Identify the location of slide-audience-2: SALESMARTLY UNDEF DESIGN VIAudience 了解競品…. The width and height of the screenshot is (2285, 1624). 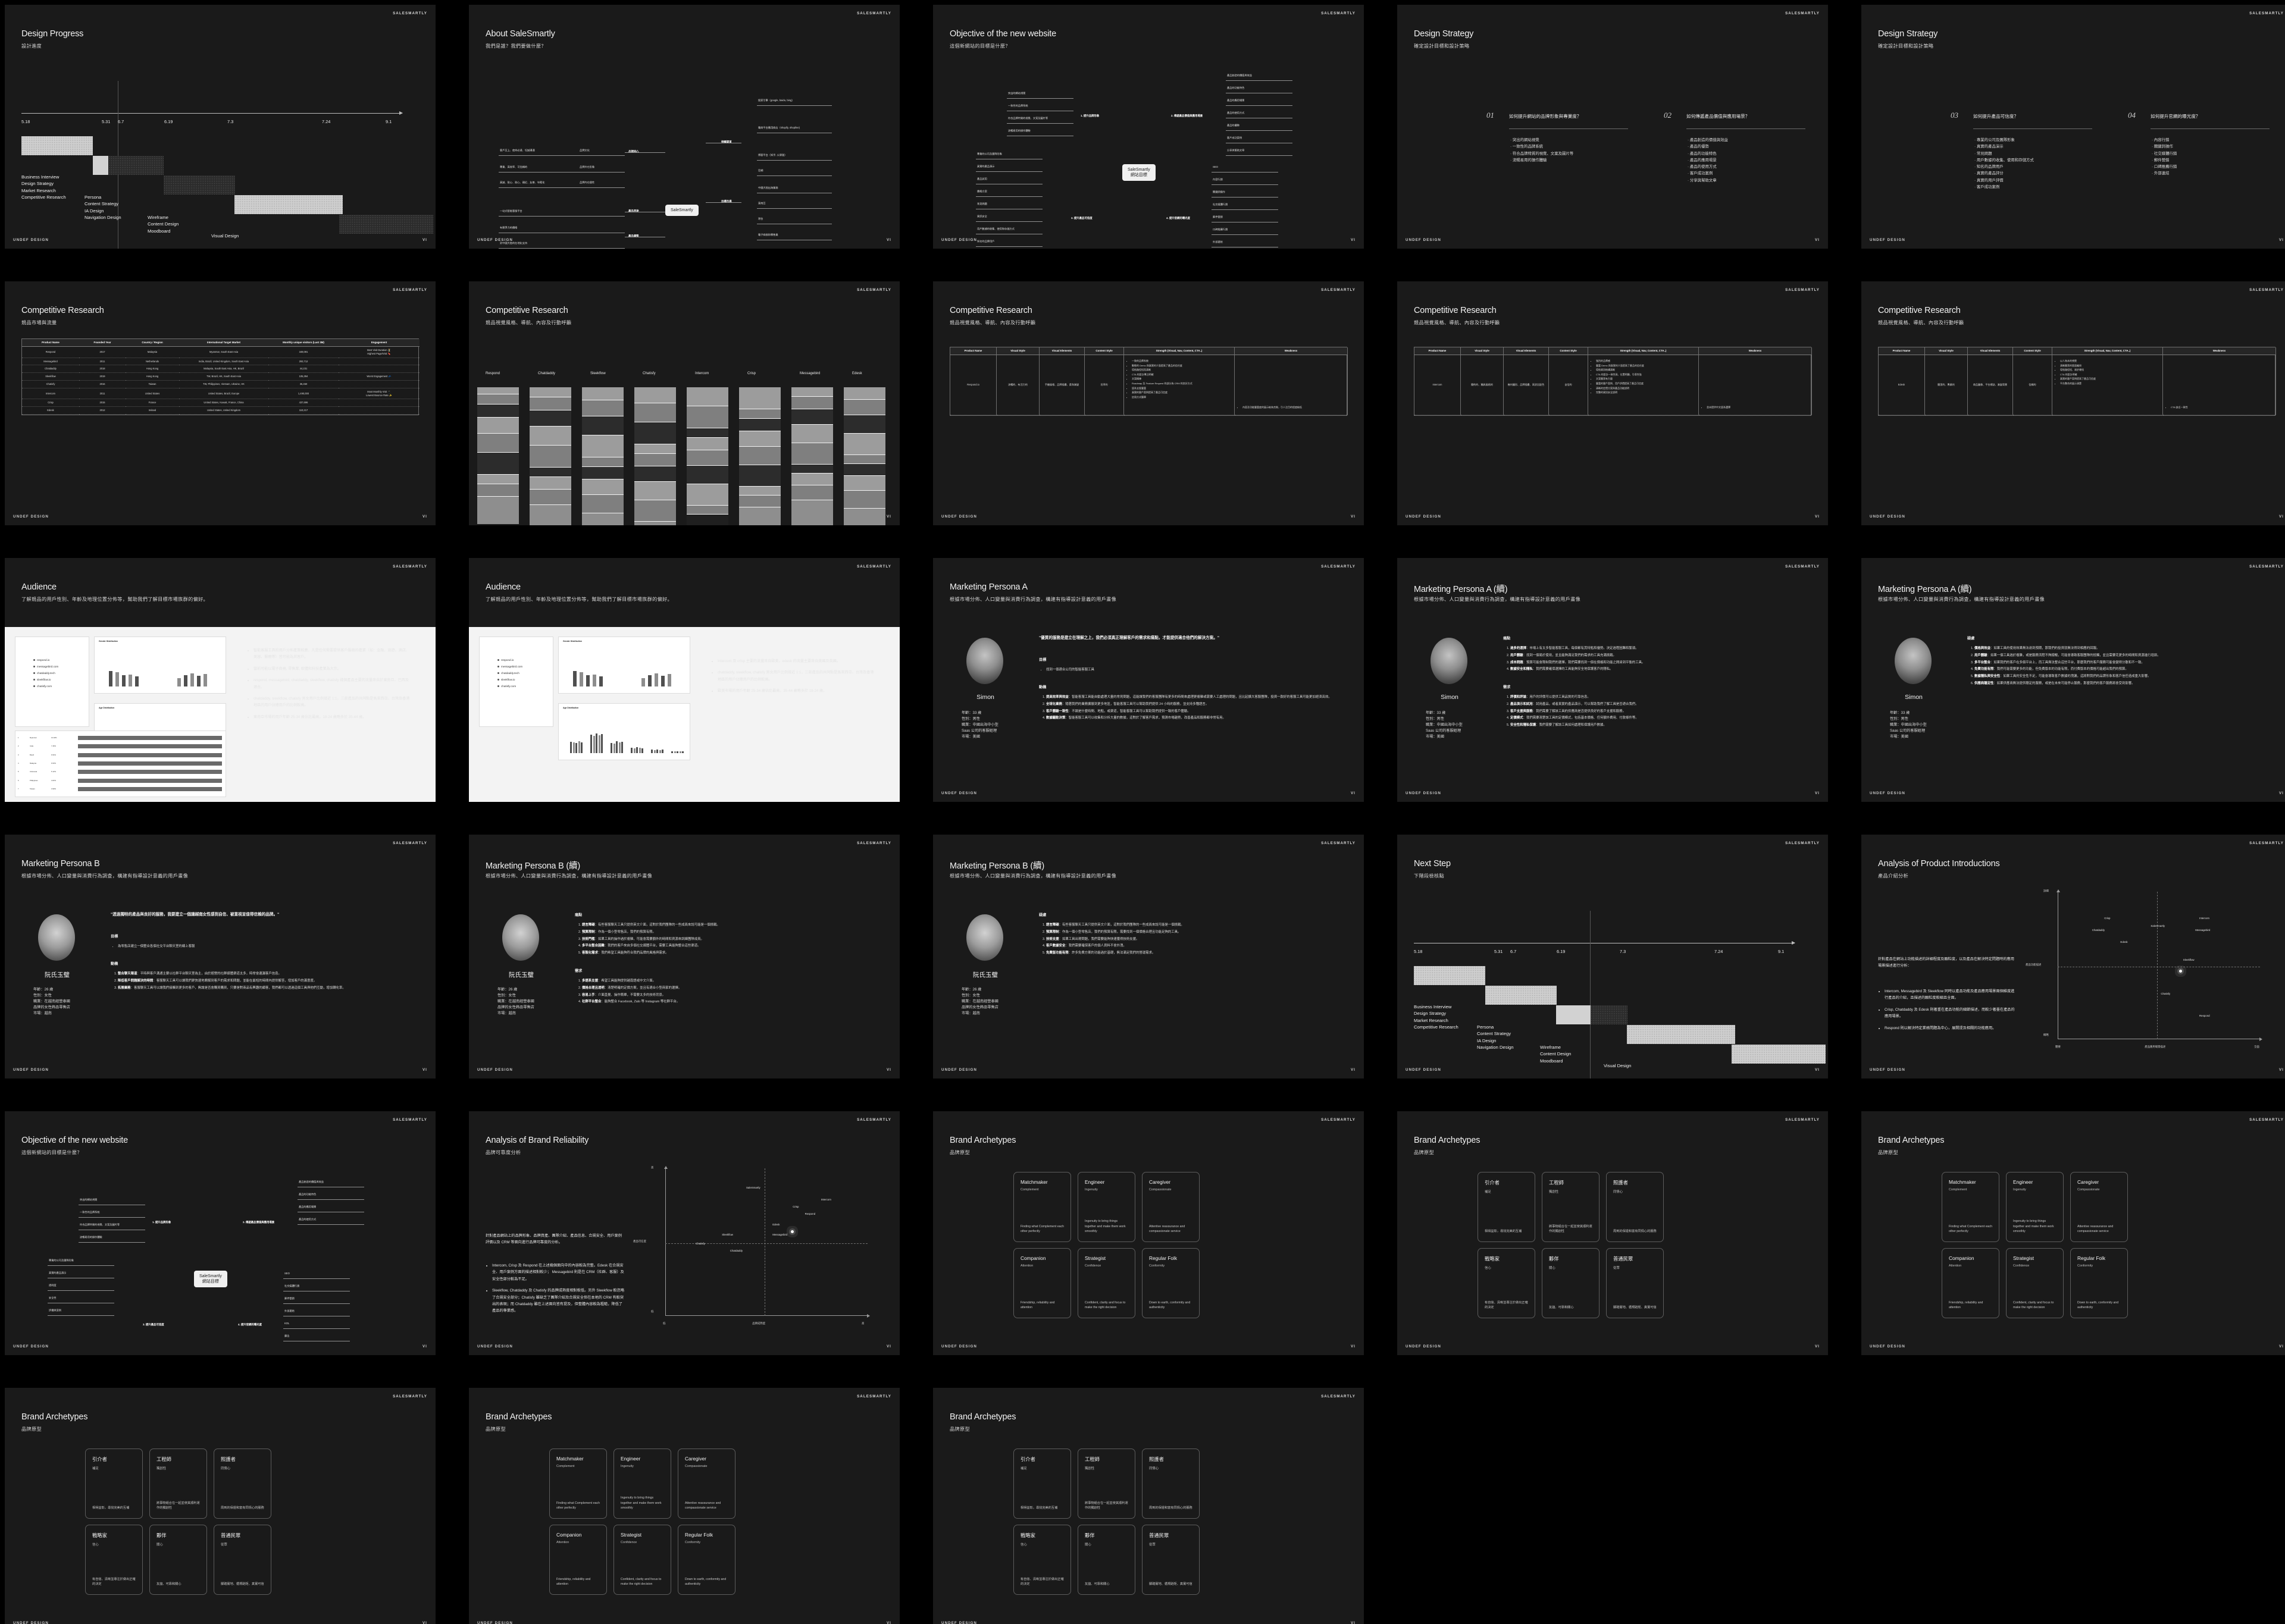
(685, 680).